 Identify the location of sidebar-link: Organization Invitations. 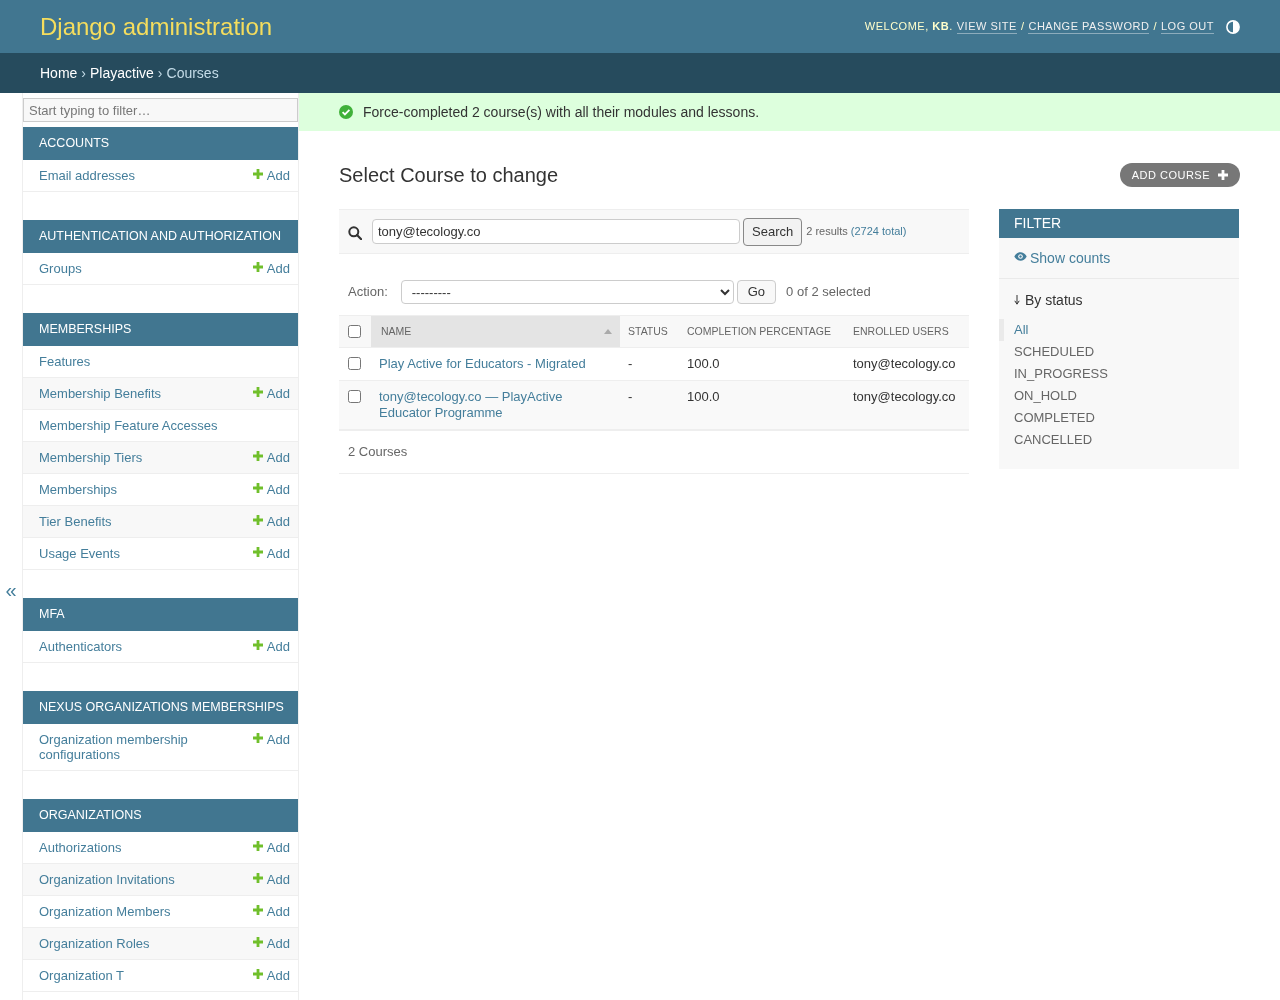
(107, 879).